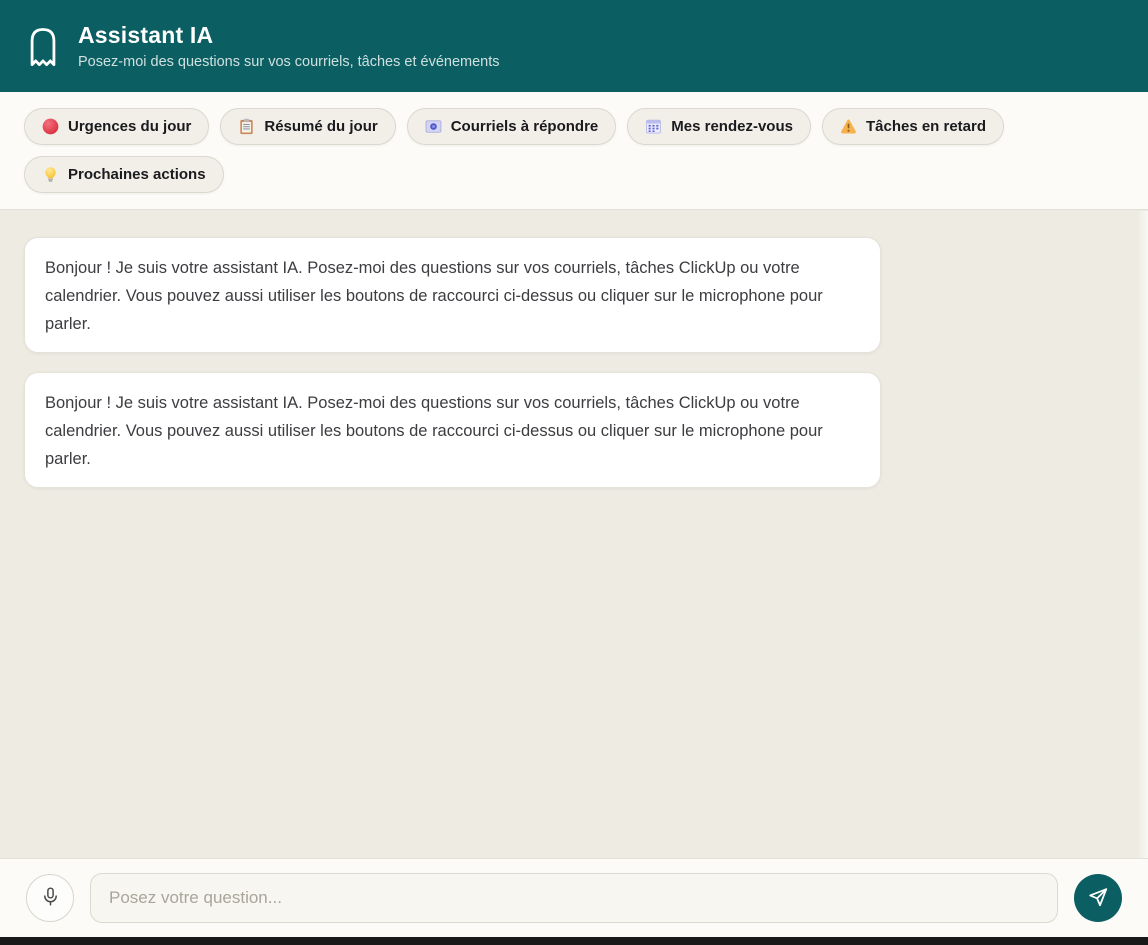  What do you see at coordinates (1142, 534) in the screenshot?
I see `chat-scrollbar-track` at bounding box center [1142, 534].